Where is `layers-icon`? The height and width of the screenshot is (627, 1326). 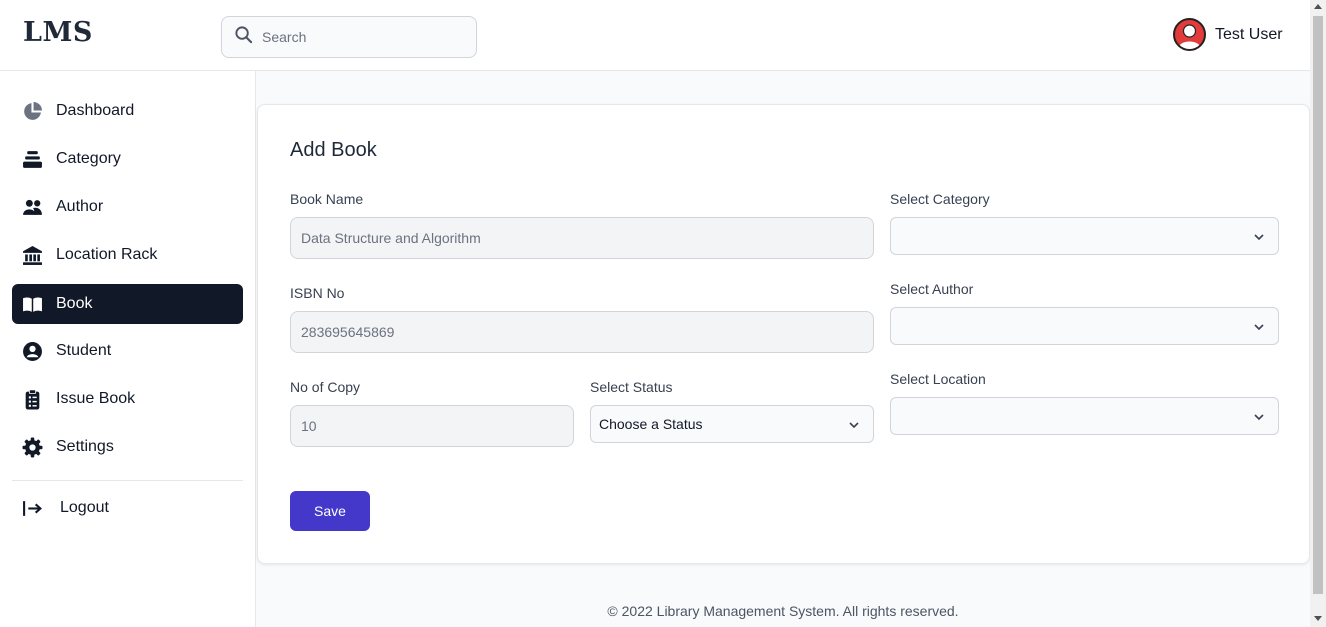
layers-icon is located at coordinates (32, 159).